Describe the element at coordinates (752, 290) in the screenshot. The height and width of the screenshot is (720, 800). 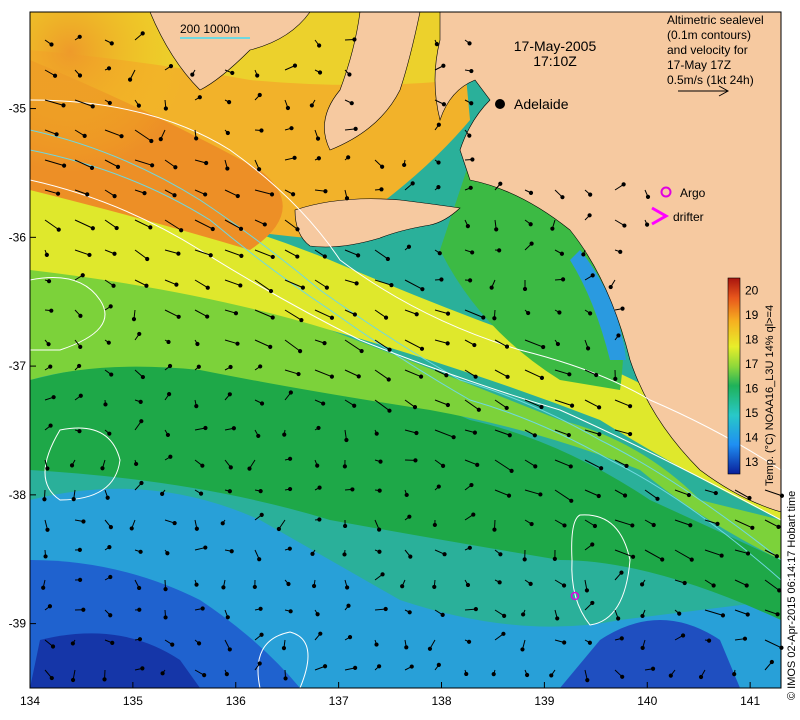
I see `colorbar-tick-label: 20` at that location.